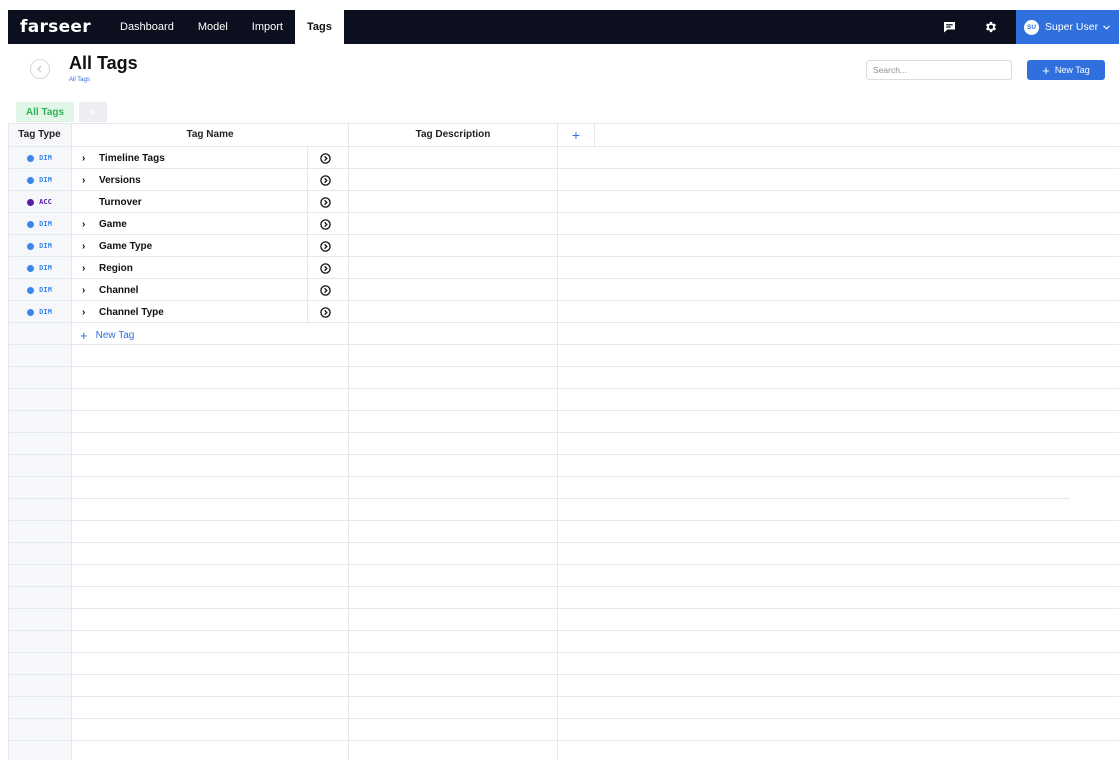 Image resolution: width=1119 pixels, height=760 pixels. I want to click on page-title: All Tags, so click(103, 63).